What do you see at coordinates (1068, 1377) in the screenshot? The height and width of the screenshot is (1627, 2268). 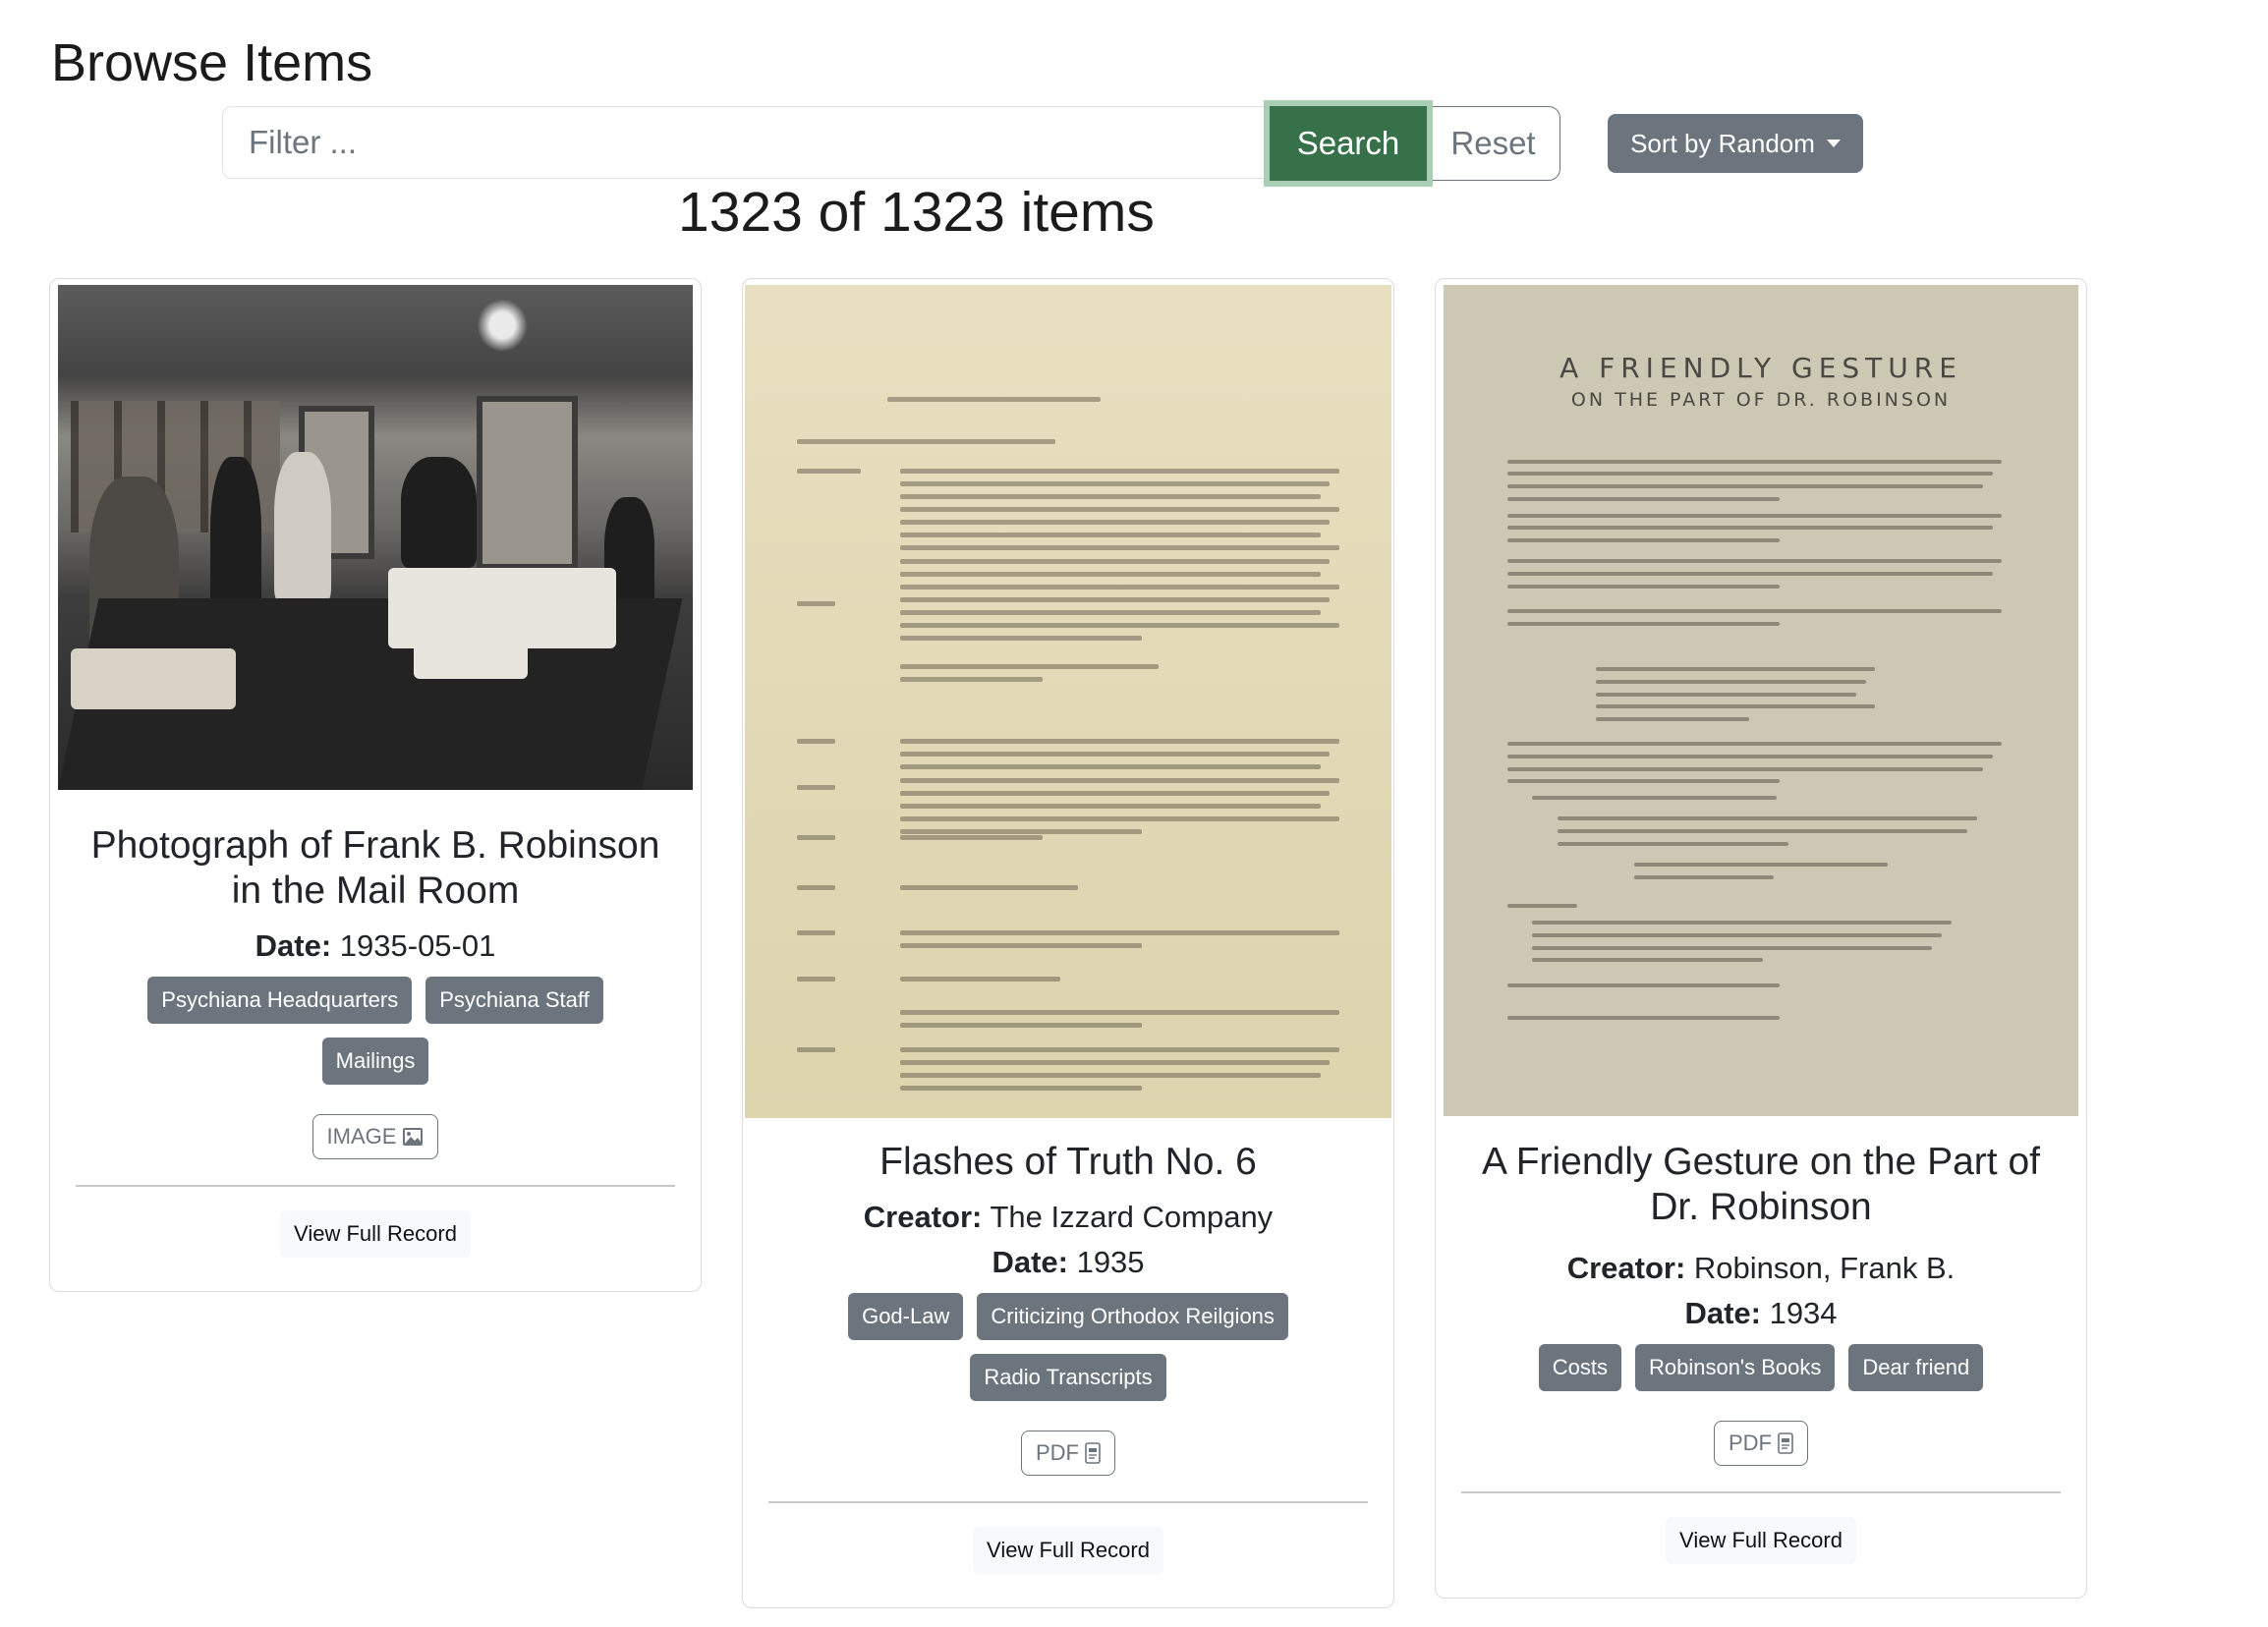 I see `tag-badge: Radio Transcripts` at bounding box center [1068, 1377].